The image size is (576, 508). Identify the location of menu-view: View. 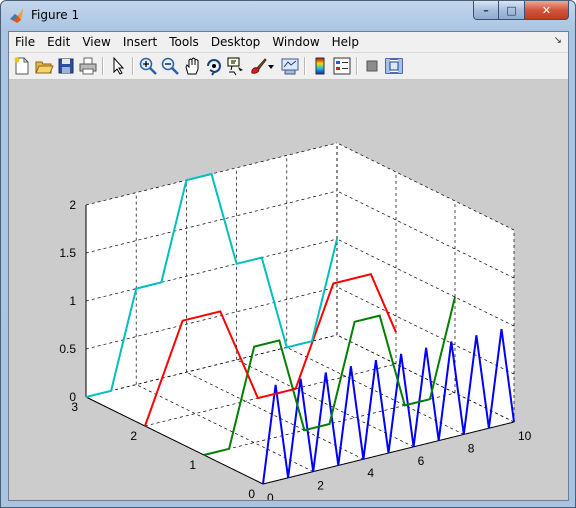
(96, 42).